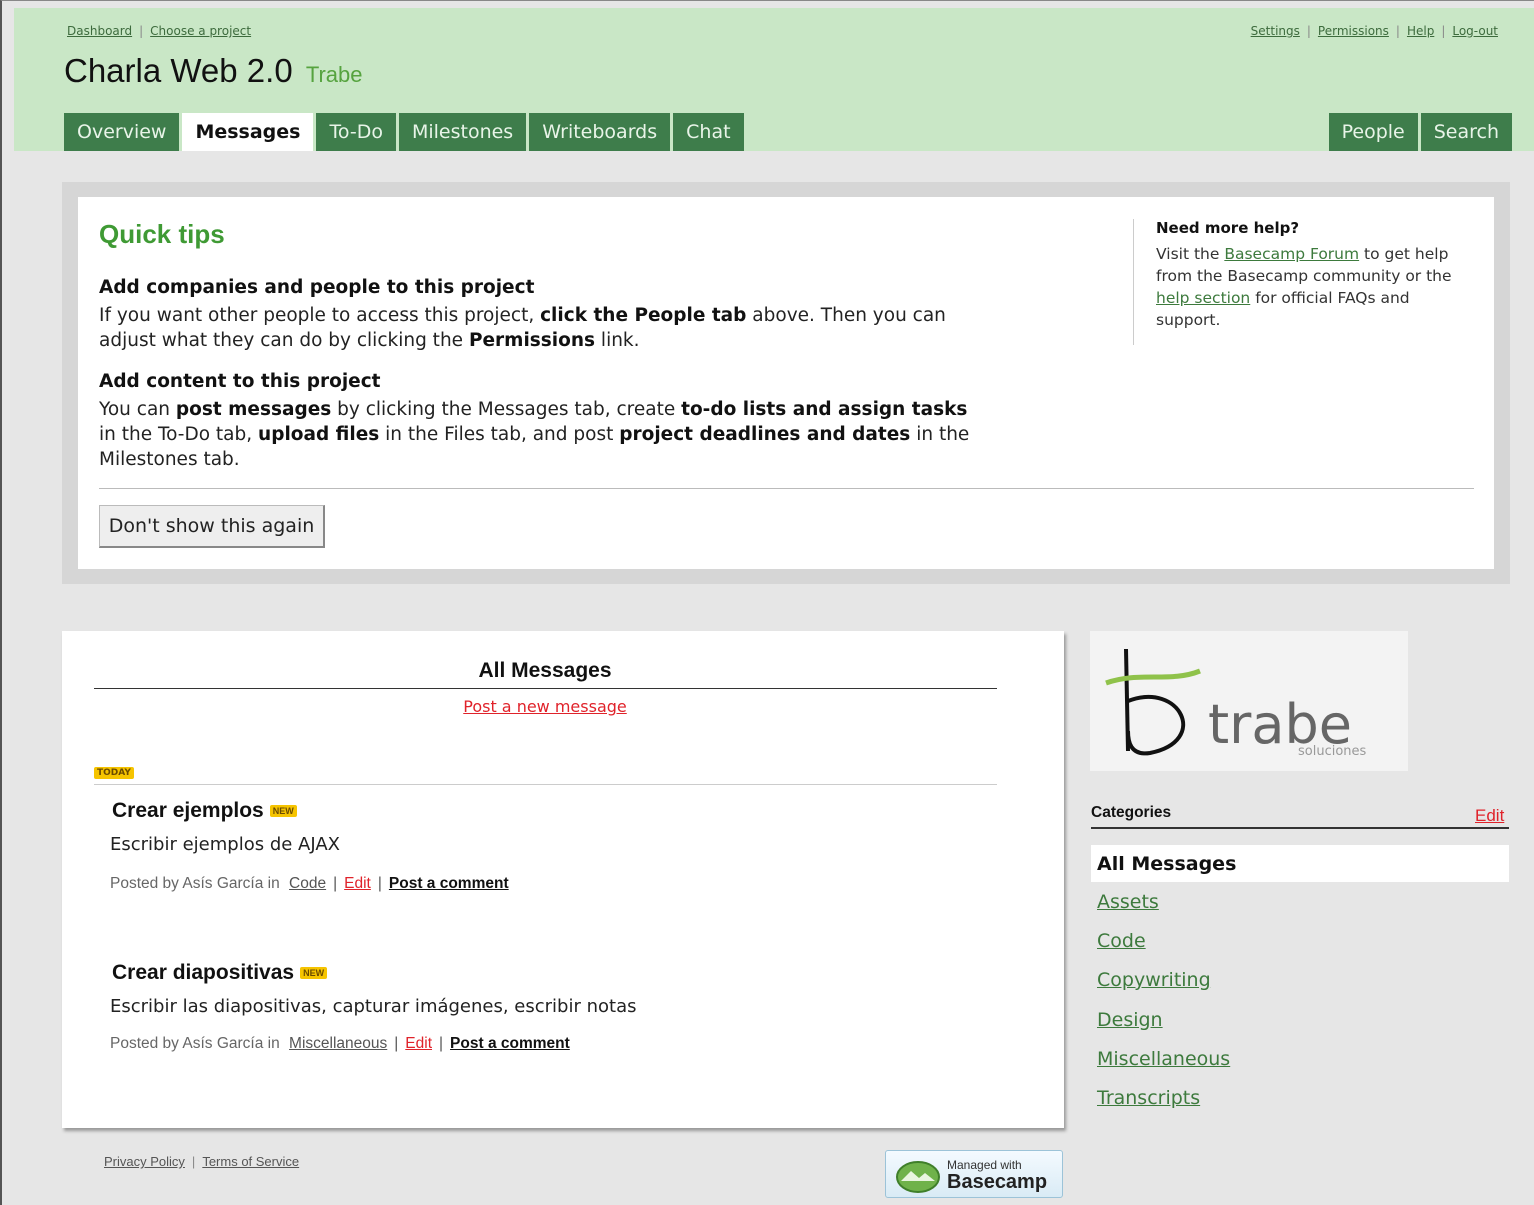 The image size is (1534, 1205). I want to click on messages-title: All Messages, so click(545, 670).